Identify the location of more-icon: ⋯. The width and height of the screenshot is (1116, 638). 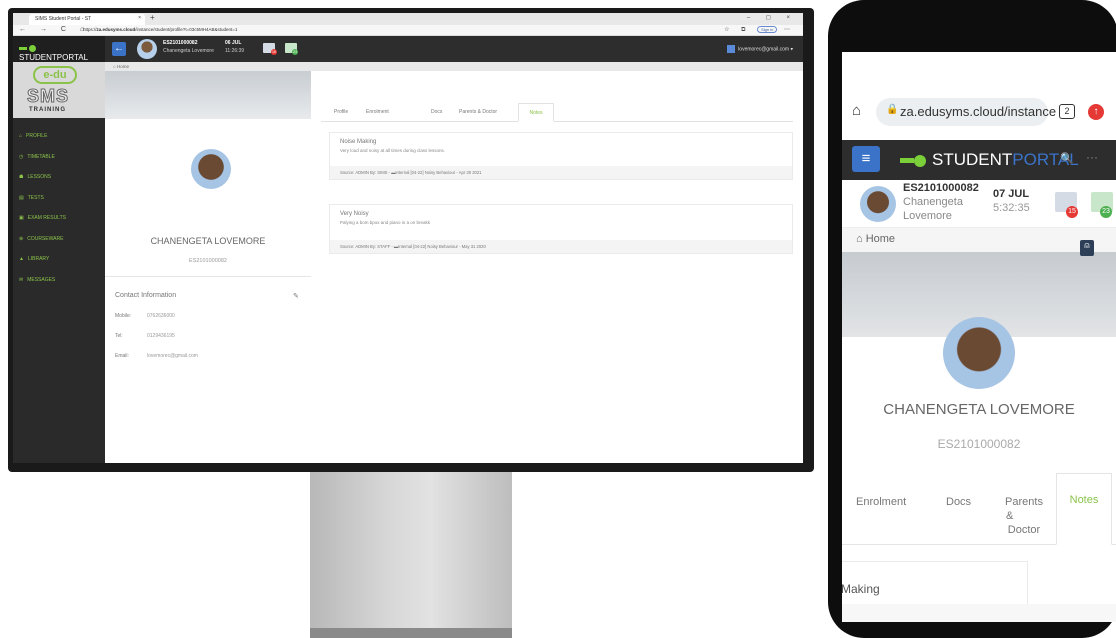
(789, 30).